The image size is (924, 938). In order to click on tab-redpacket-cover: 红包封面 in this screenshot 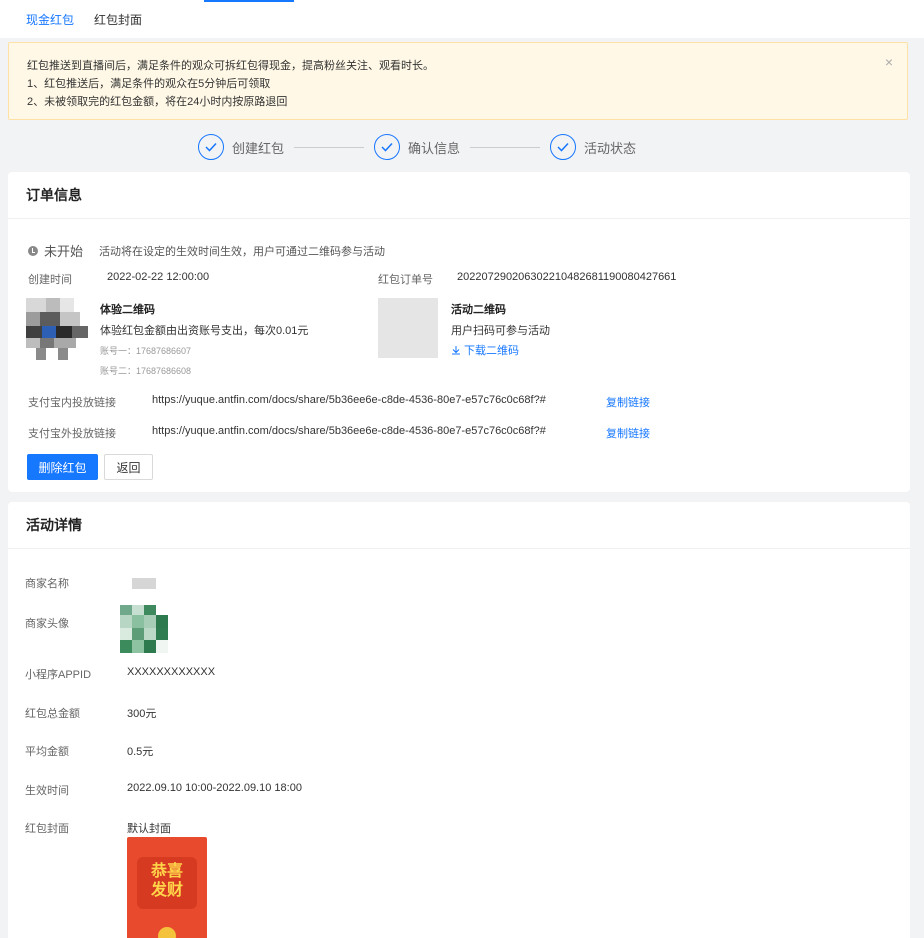, I will do `click(118, 20)`.